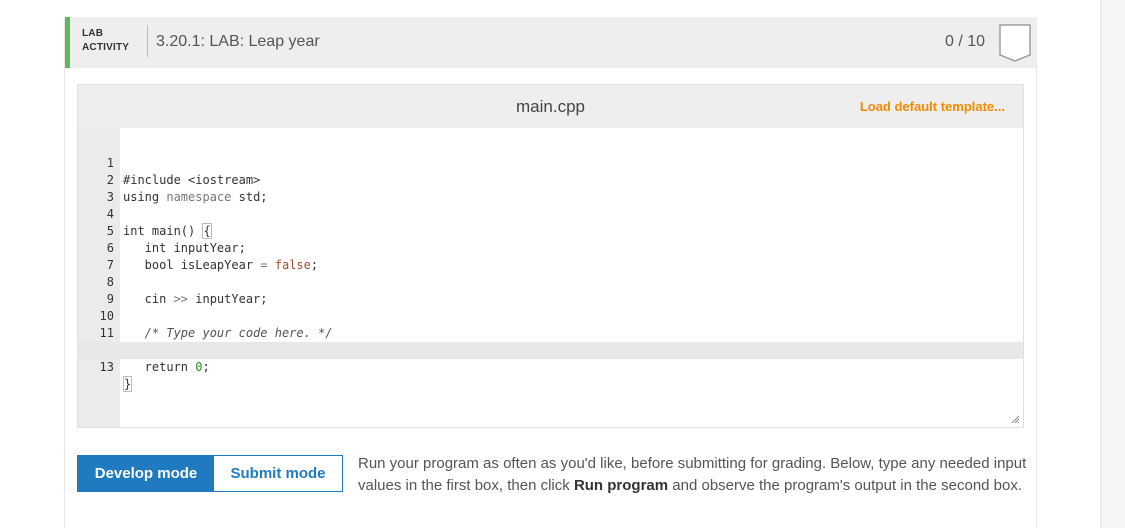 This screenshot has width=1125, height=528. What do you see at coordinates (206, 367) in the screenshot?
I see `code-token: ;` at bounding box center [206, 367].